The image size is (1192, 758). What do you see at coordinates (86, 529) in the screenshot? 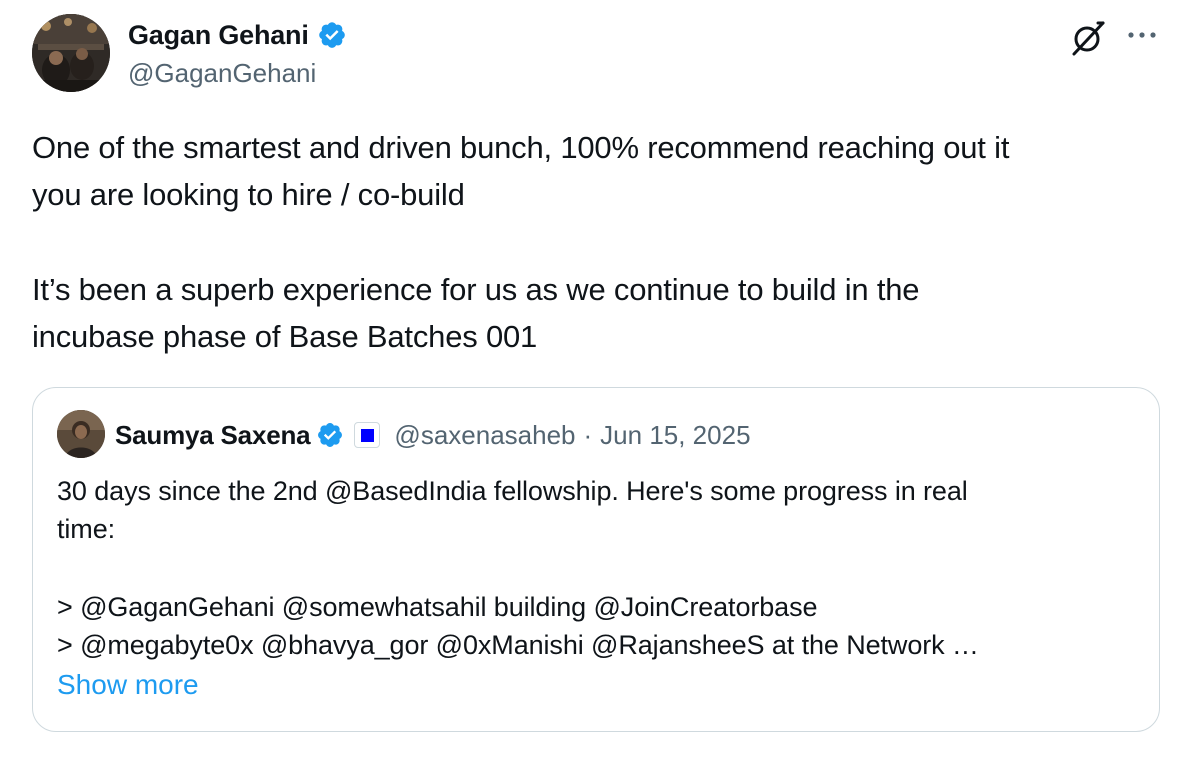
I see `quoted-text-line: time:` at bounding box center [86, 529].